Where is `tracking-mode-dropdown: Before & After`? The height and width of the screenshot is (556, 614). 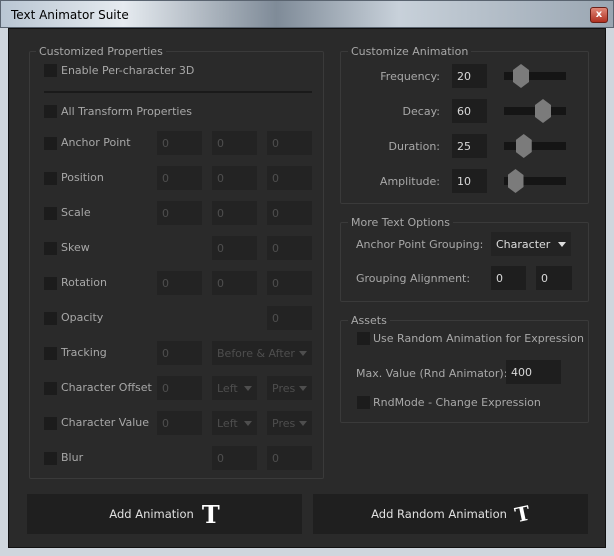
tracking-mode-dropdown: Before & After is located at coordinates (262, 353).